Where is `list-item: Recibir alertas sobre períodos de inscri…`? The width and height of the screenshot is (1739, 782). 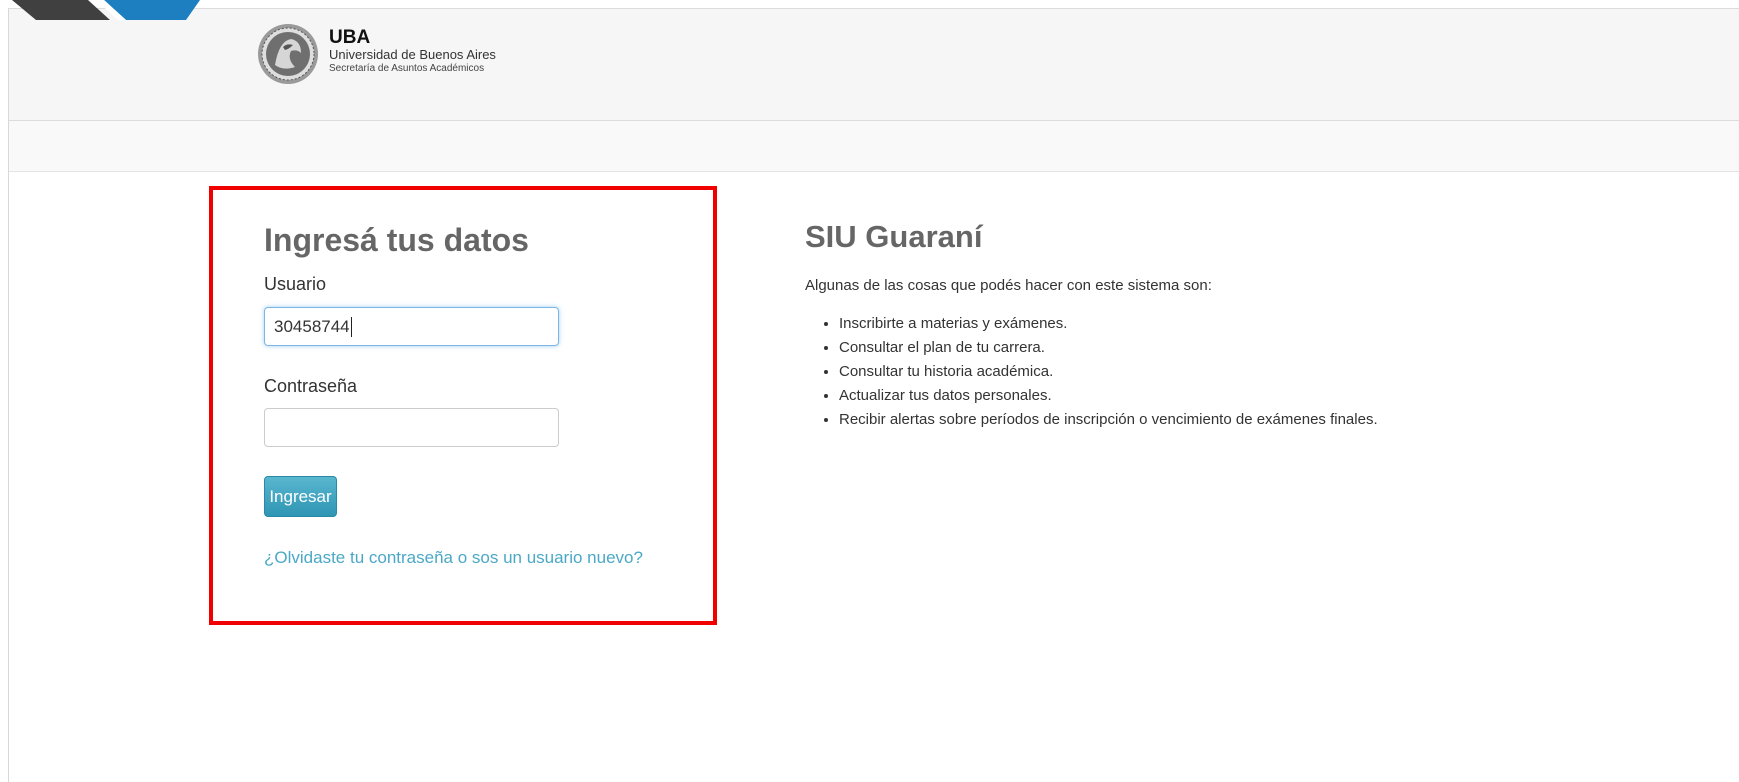 list-item: Recibir alertas sobre períodos de inscri… is located at coordinates (1108, 420).